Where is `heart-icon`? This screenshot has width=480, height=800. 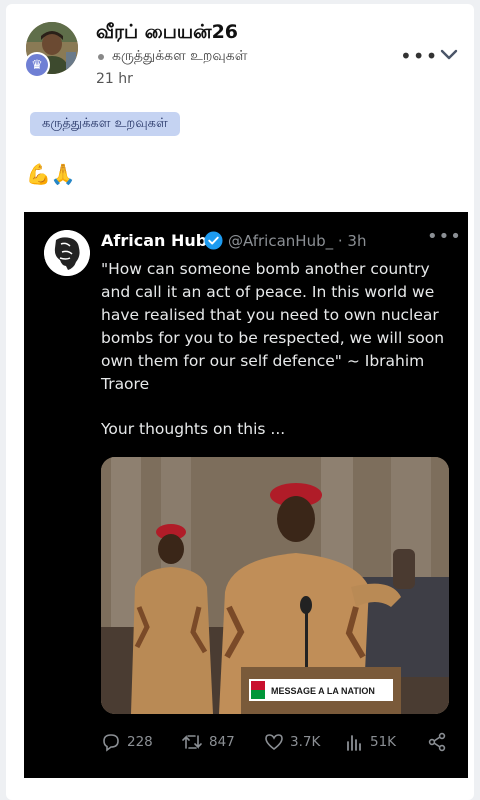 heart-icon is located at coordinates (274, 742).